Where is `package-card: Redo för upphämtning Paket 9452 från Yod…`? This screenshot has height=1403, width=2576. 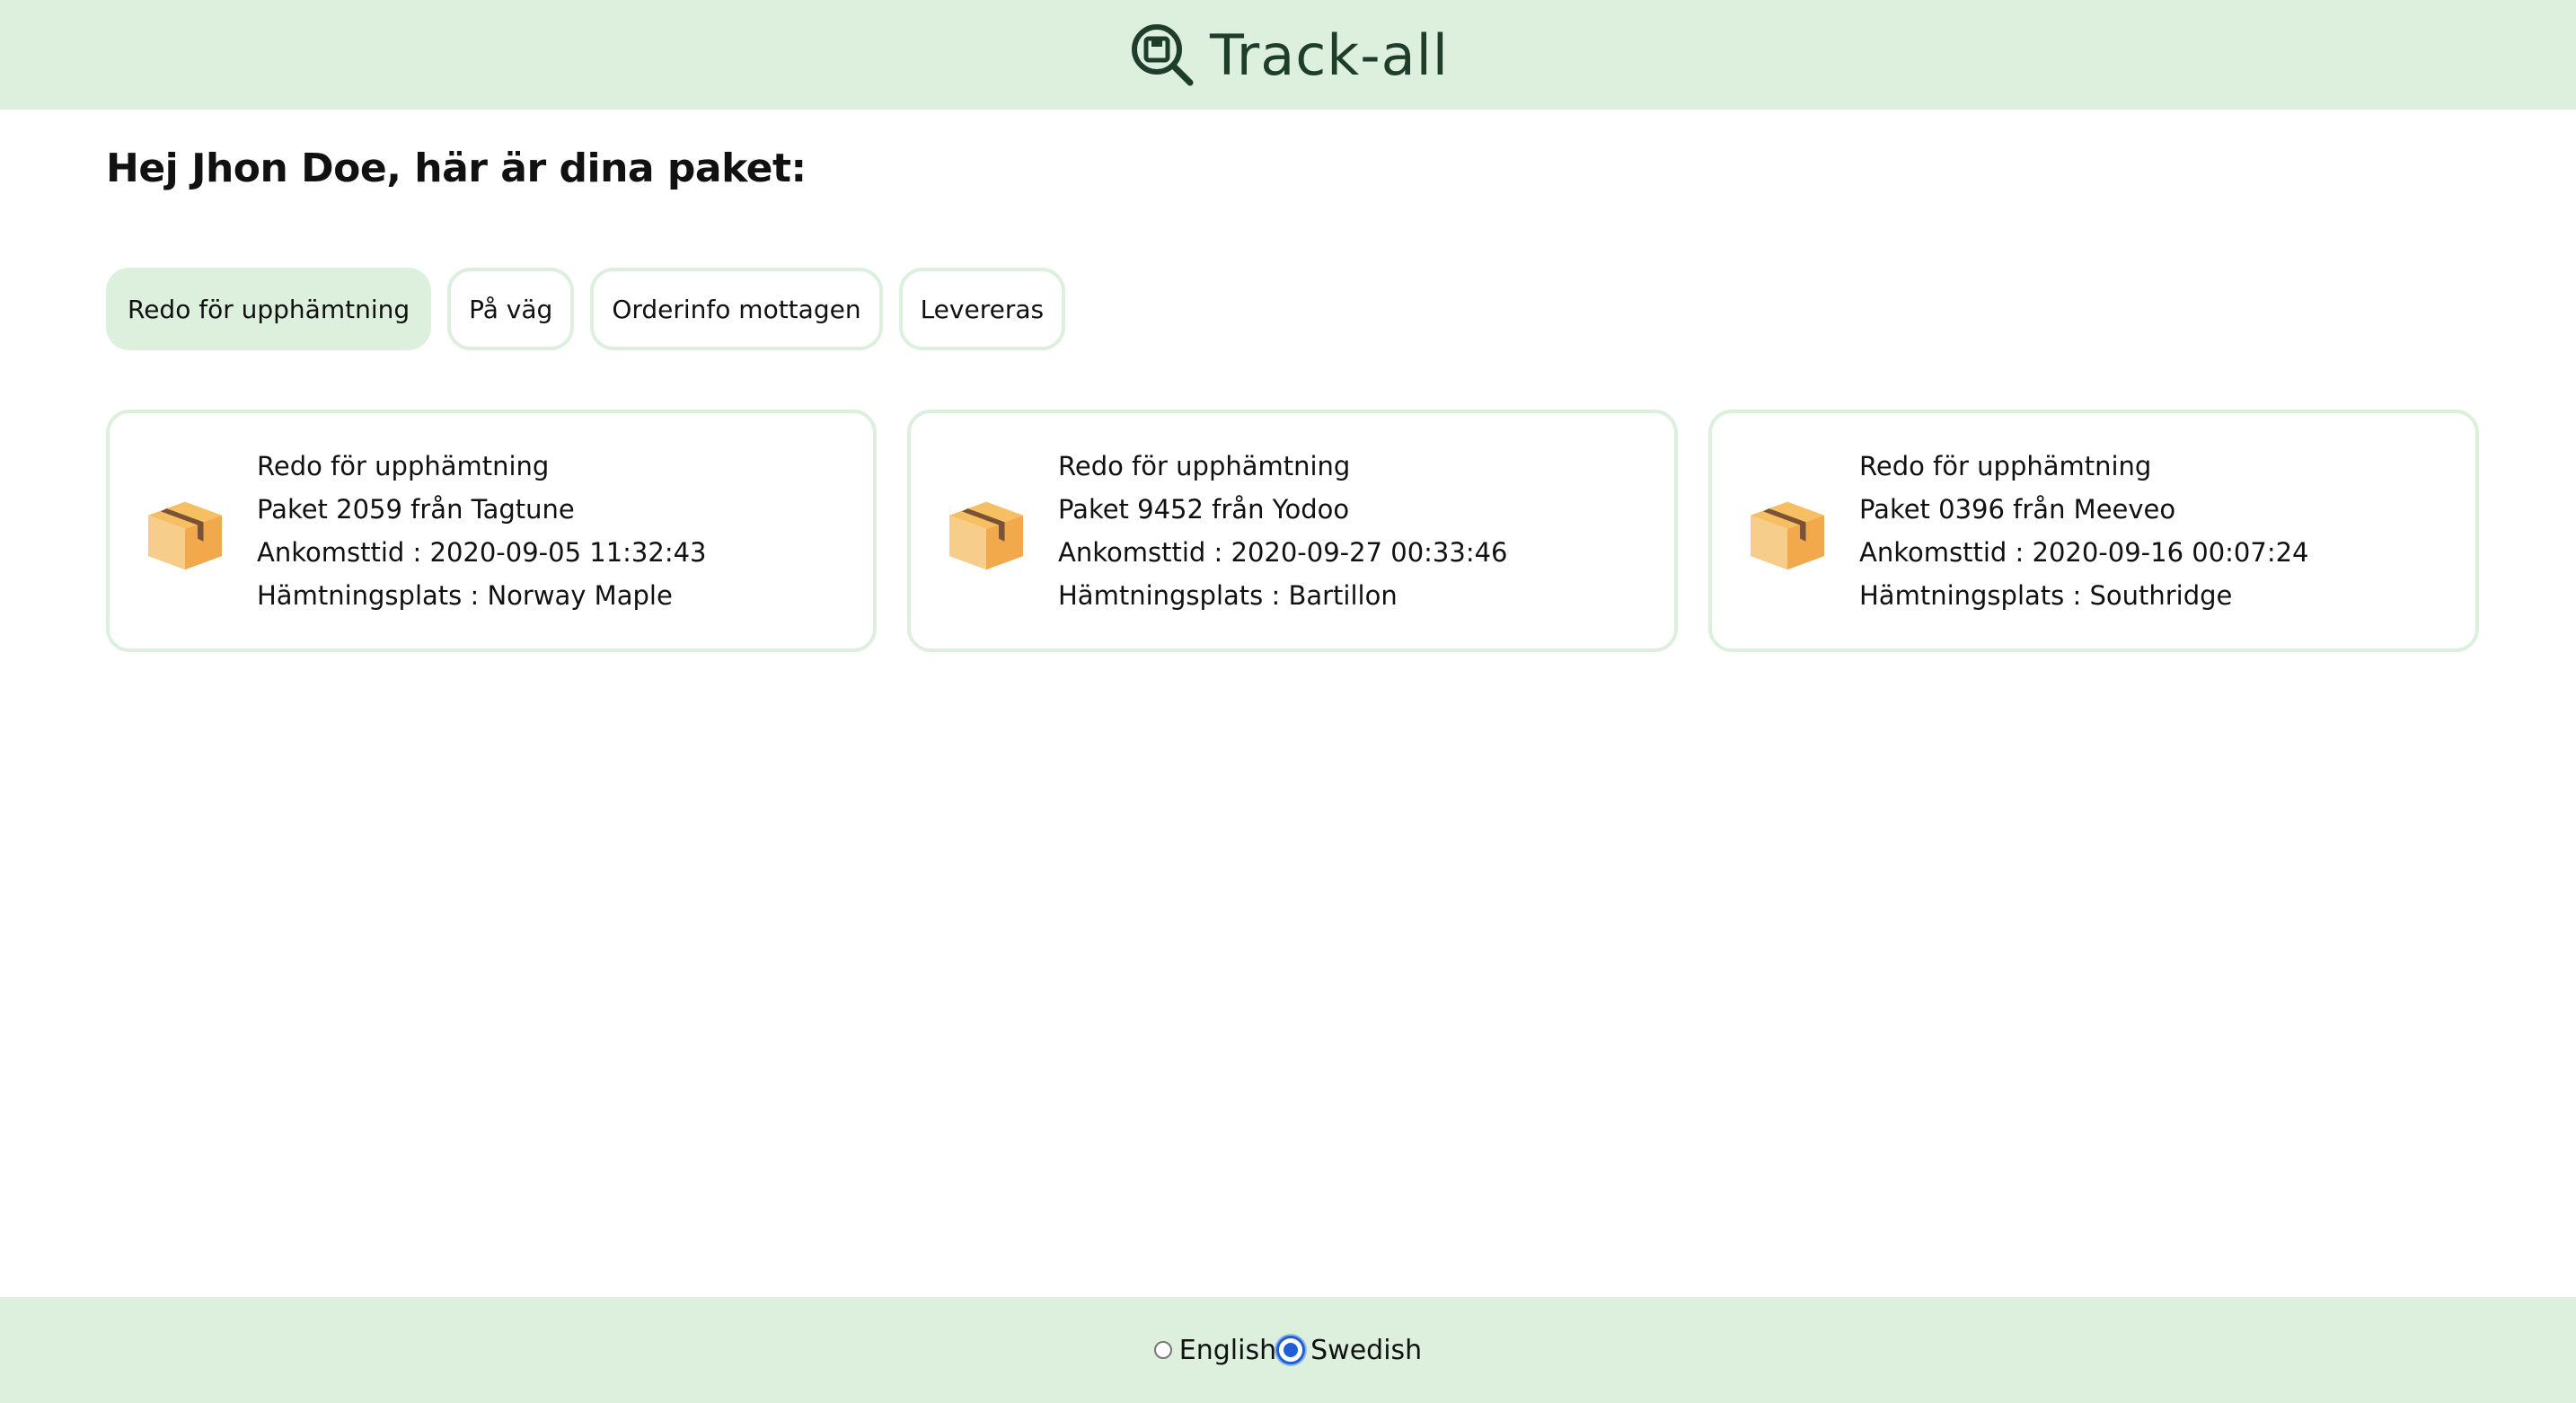 package-card: Redo för upphämtning Paket 9452 från Yod… is located at coordinates (1292, 531).